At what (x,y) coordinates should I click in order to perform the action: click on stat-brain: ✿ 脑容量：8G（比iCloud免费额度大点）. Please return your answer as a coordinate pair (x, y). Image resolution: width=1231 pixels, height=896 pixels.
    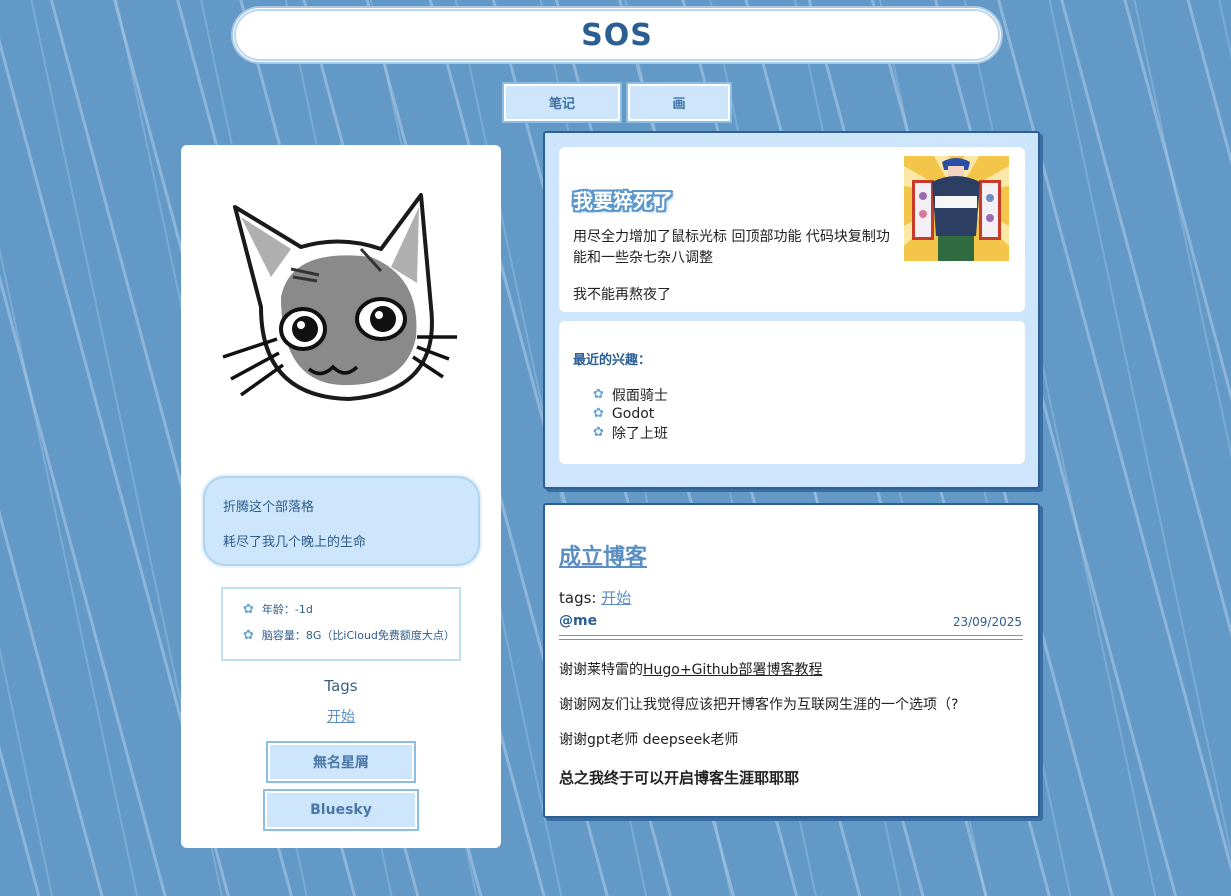
    Looking at the image, I should click on (351, 635).